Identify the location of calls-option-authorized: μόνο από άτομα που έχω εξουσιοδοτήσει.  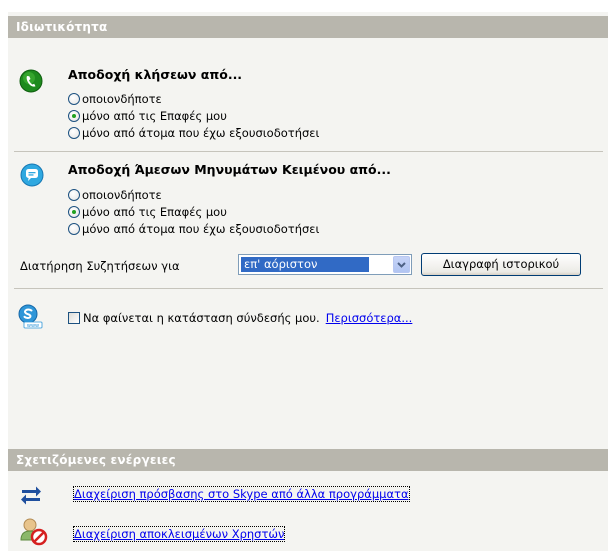
(193, 132).